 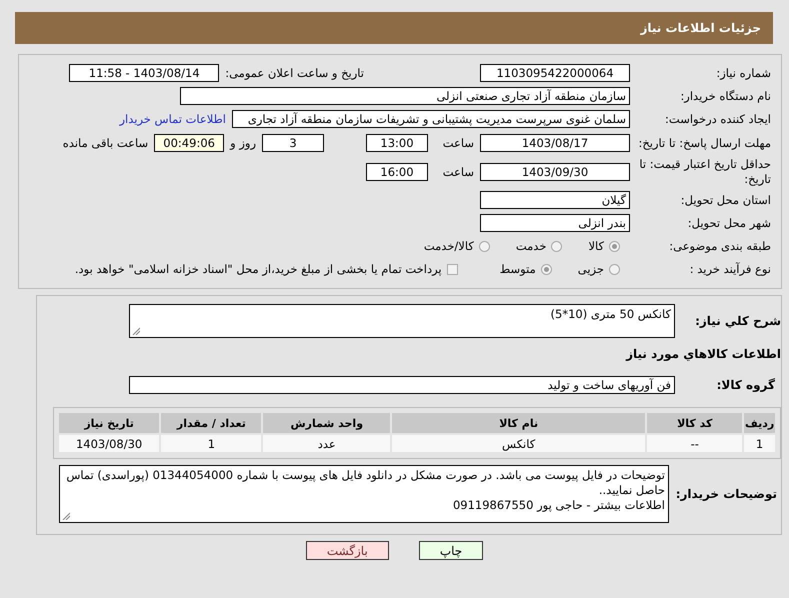 What do you see at coordinates (258, 269) in the screenshot?
I see `checkbox-label: پرداخت تمام یا بخشی از مبلغ خرید،از محل "اسناد خزانه اسلامی" خواهد بود.` at bounding box center [258, 269].